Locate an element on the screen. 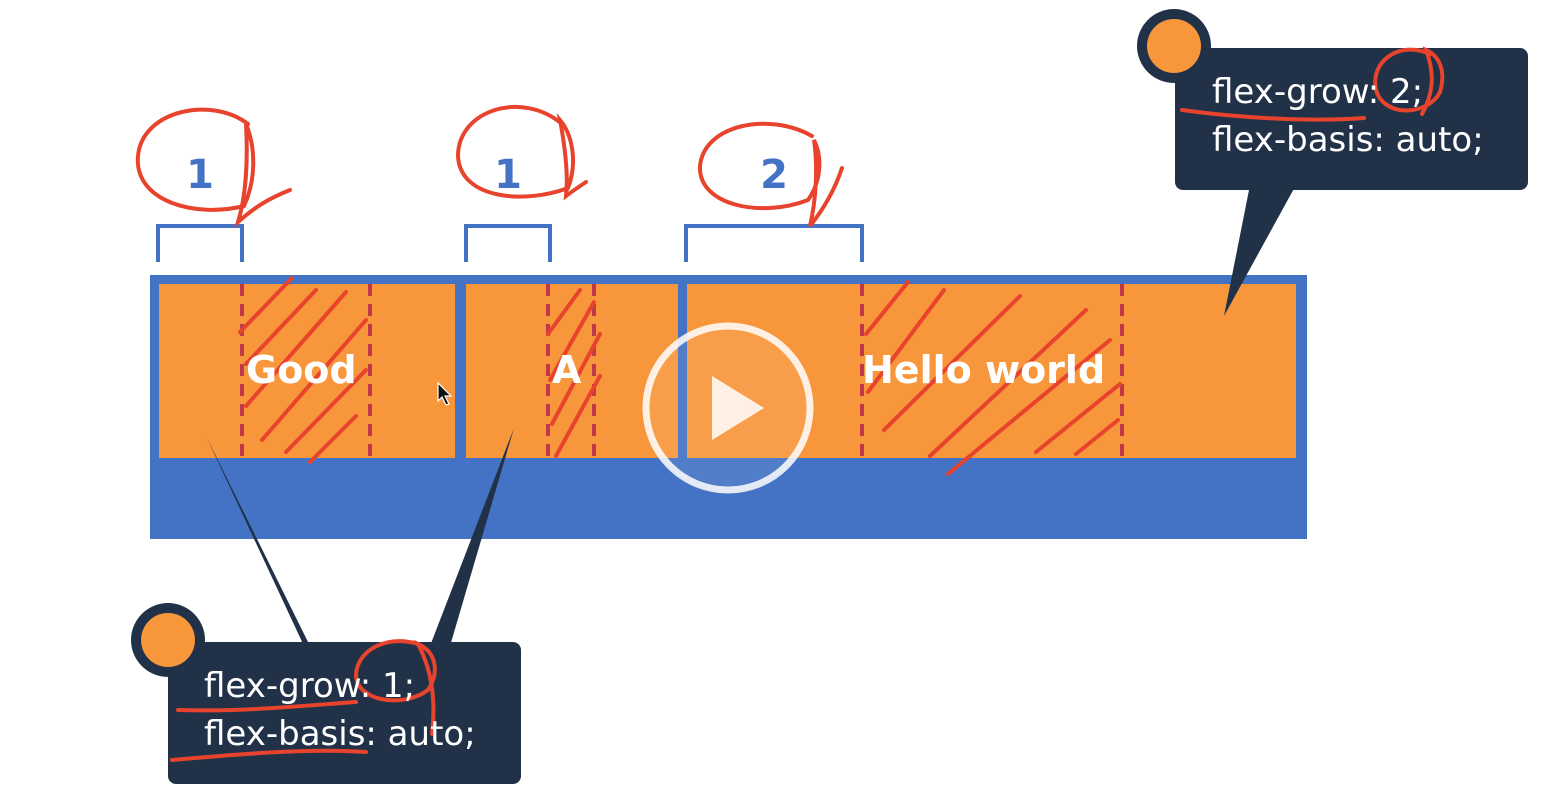 The width and height of the screenshot is (1552, 805). item-text-a: A is located at coordinates (567, 370).